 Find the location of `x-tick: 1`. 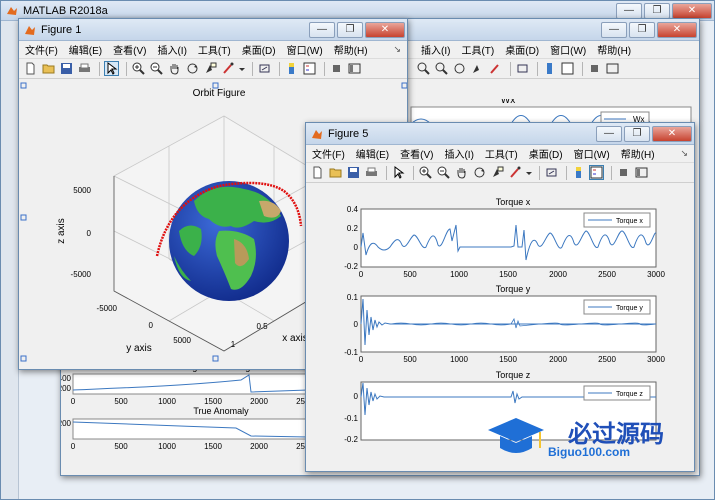

x-tick: 1 is located at coordinates (233, 344).